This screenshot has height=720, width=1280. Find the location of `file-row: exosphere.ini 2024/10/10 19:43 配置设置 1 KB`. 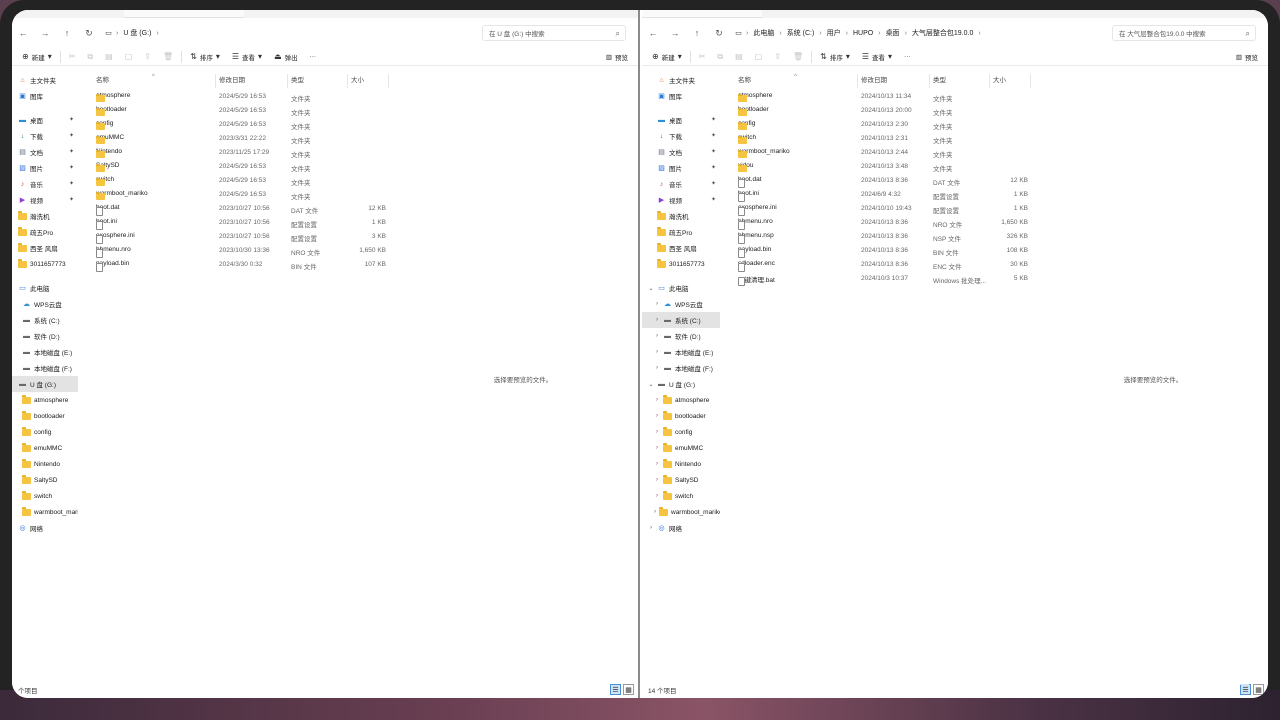

file-row: exosphere.ini 2024/10/10 19:43 配置设置 1 KB is located at coordinates (884, 209).